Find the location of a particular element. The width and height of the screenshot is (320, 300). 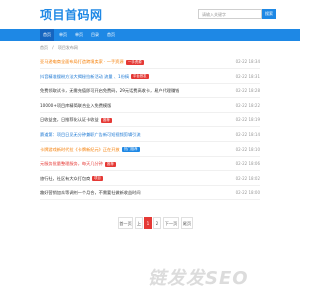

list-item-date: 02-22 18:34 is located at coordinates (247, 61).